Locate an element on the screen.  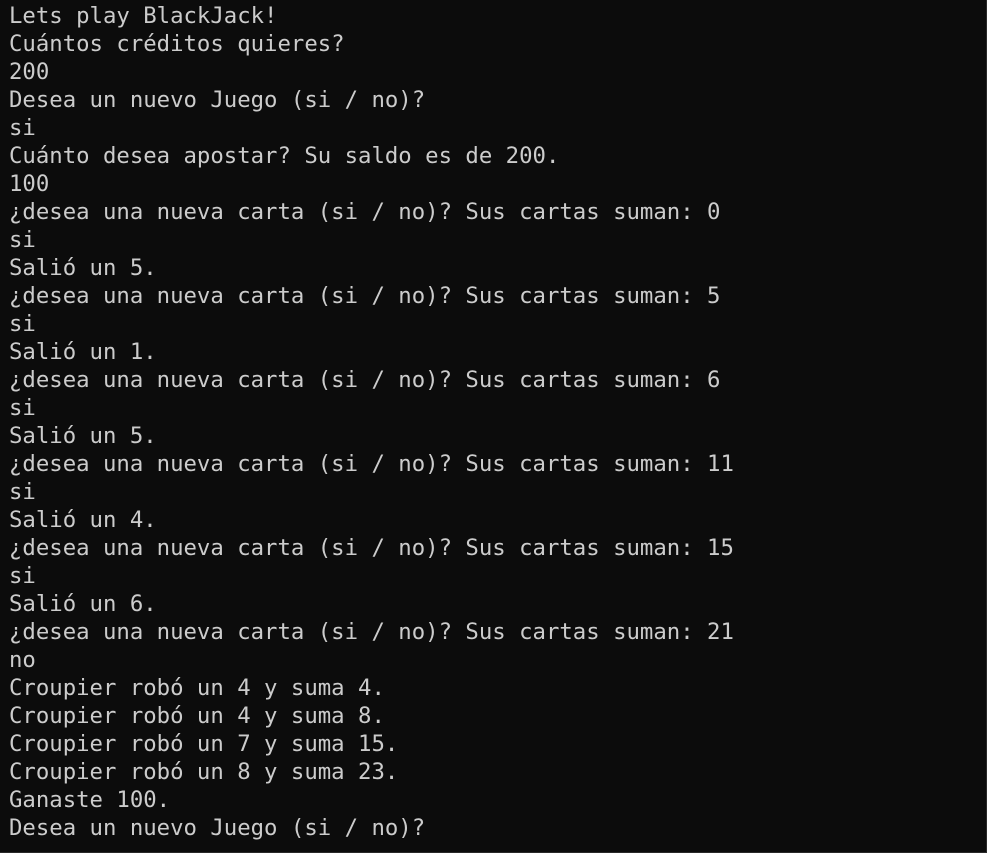
console-line: 100 is located at coordinates (29, 184).